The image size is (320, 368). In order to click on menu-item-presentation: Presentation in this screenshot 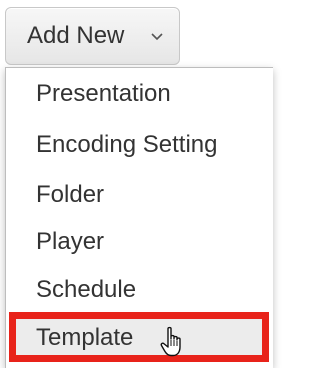, I will do `click(103, 94)`.